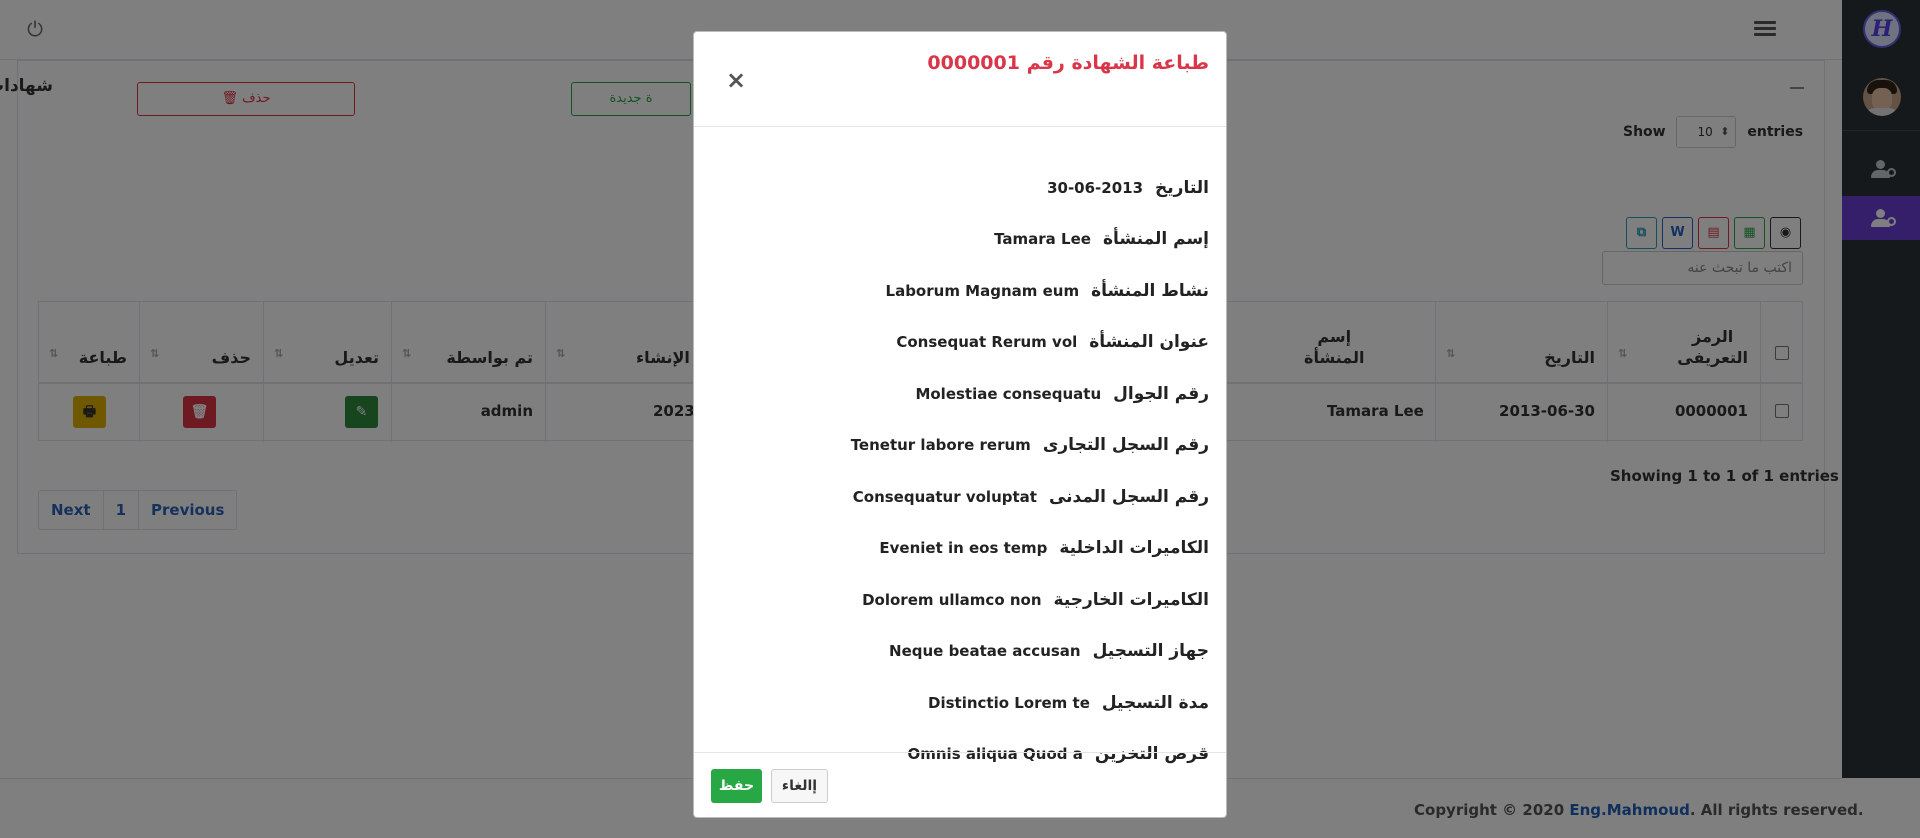 Image resolution: width=1920 pixels, height=838 pixels. Describe the element at coordinates (1068, 703) in the screenshot. I see `field-recording-duration: مدة التسجيلDistinctio Lorem te` at that location.